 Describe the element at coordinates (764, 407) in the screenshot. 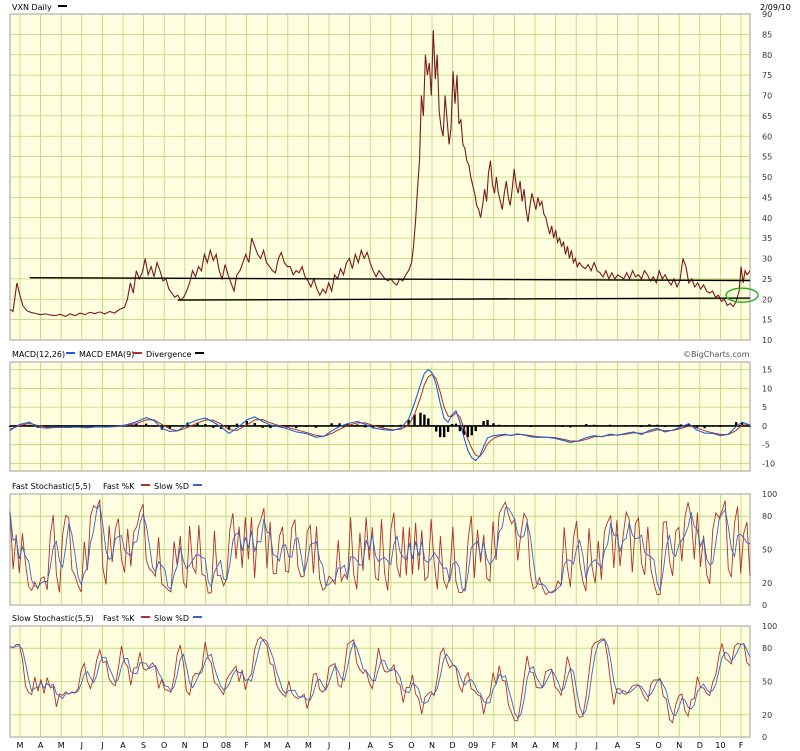

I see `y-tick-label: 5` at that location.